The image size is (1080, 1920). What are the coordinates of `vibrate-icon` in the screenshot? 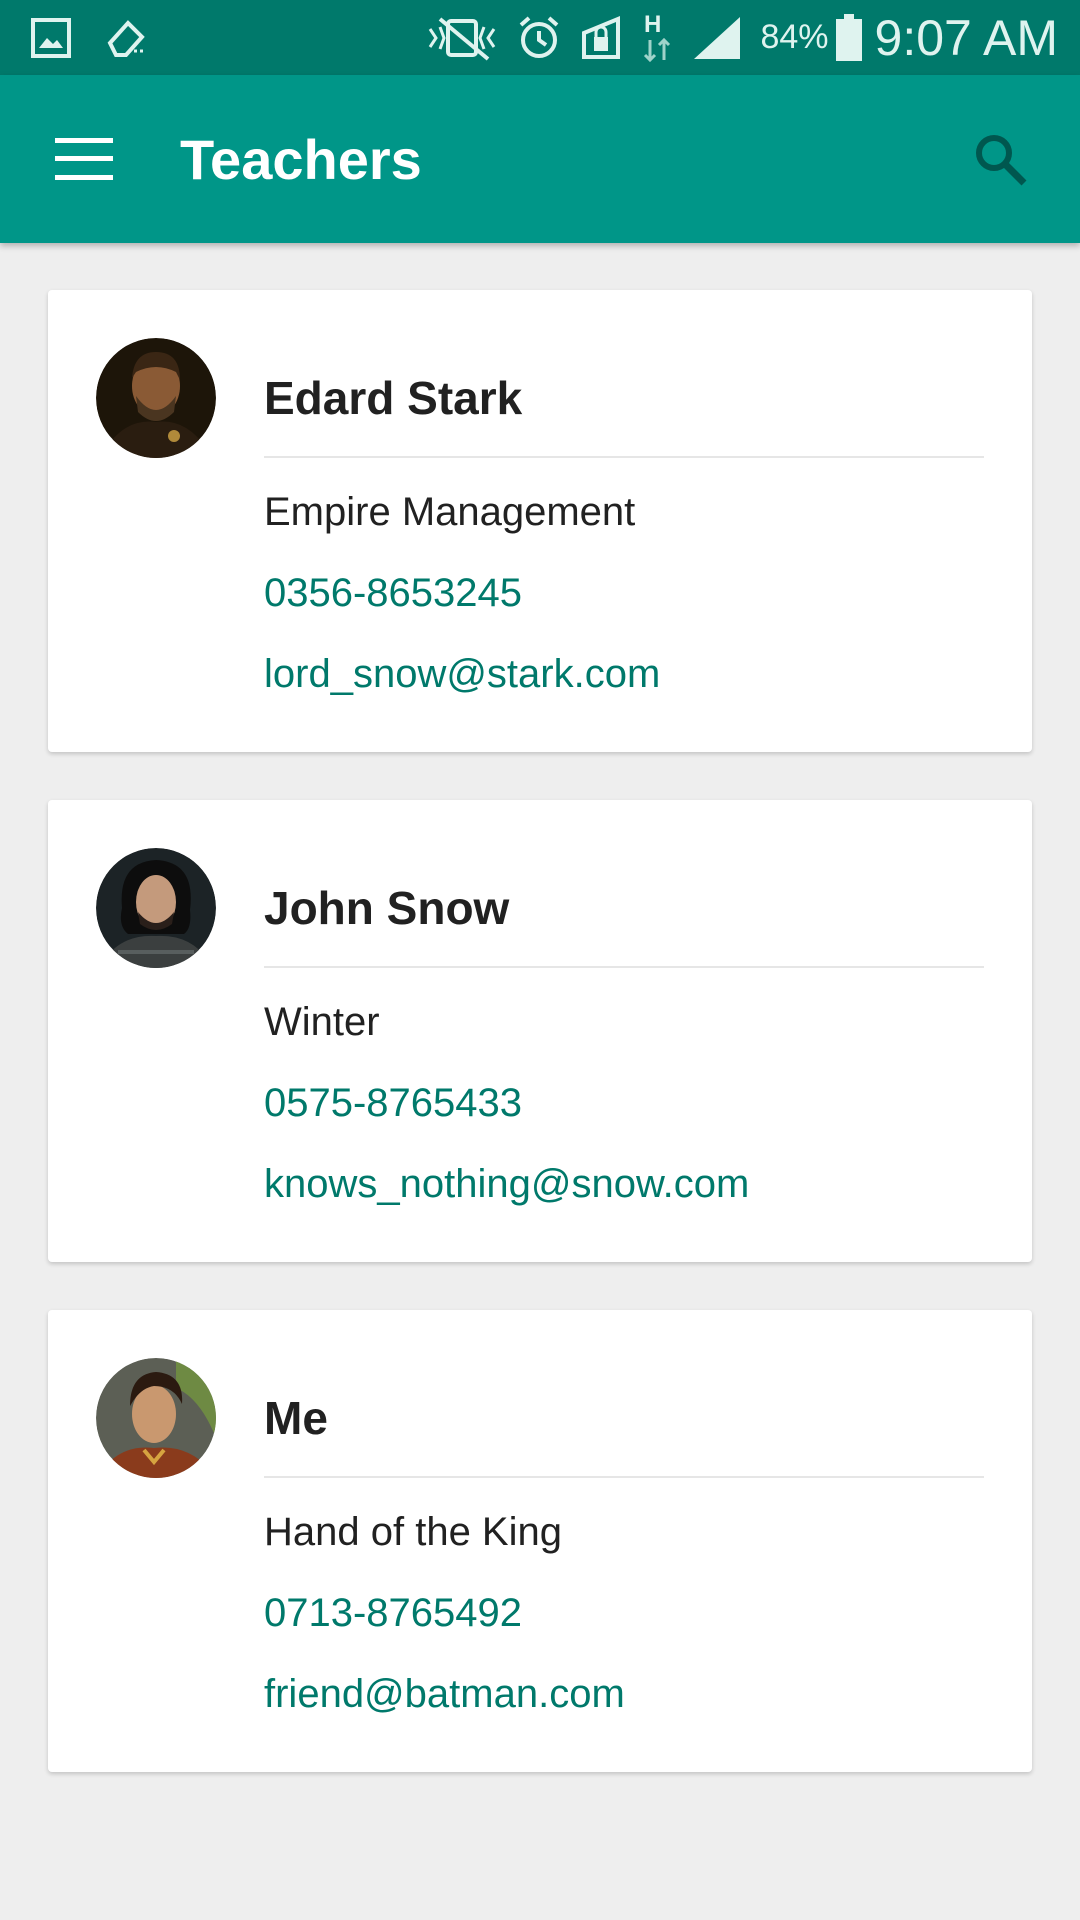 It's located at (462, 38).